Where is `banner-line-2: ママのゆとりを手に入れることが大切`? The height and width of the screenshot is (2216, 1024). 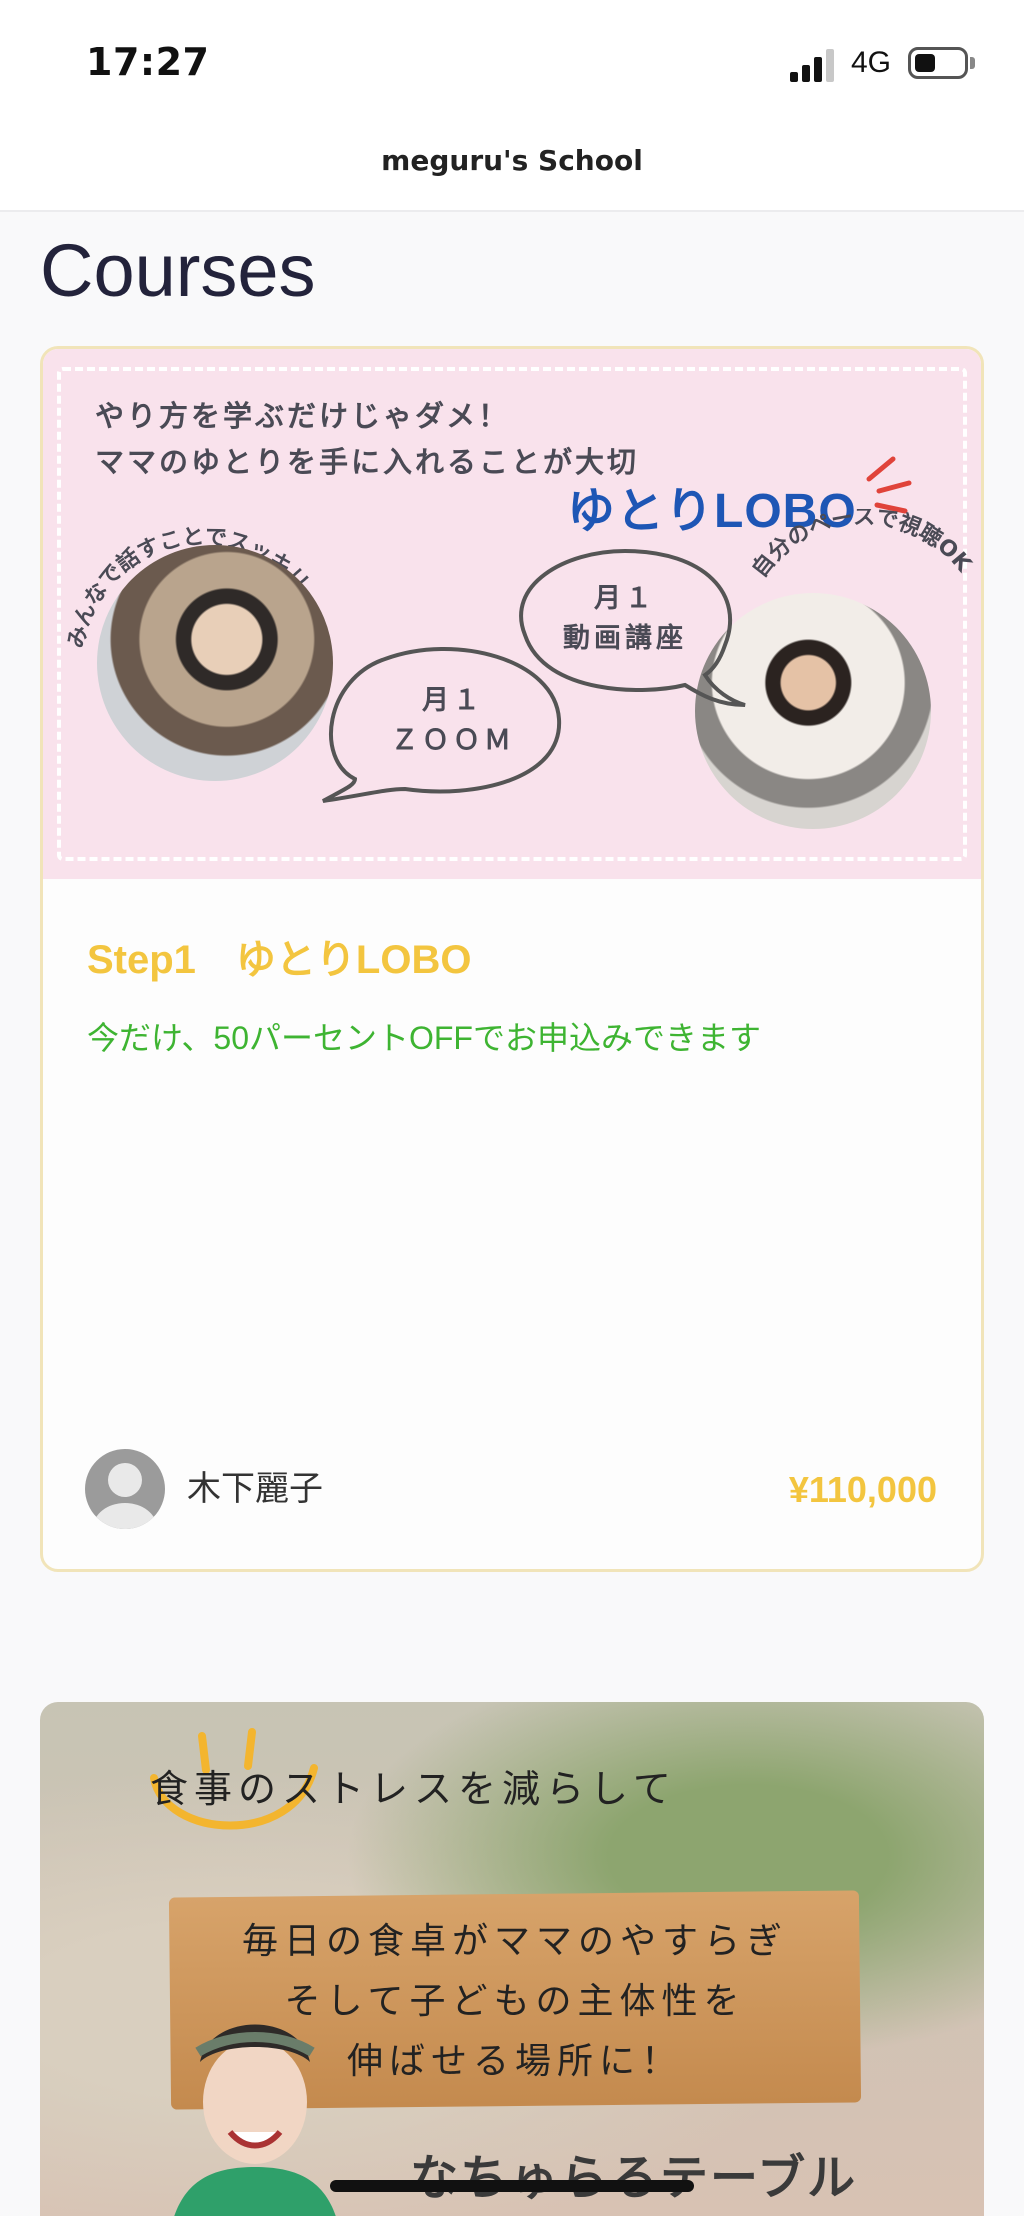 banner-line-2: ママのゆとりを手に入れることが大切 is located at coordinates (367, 462).